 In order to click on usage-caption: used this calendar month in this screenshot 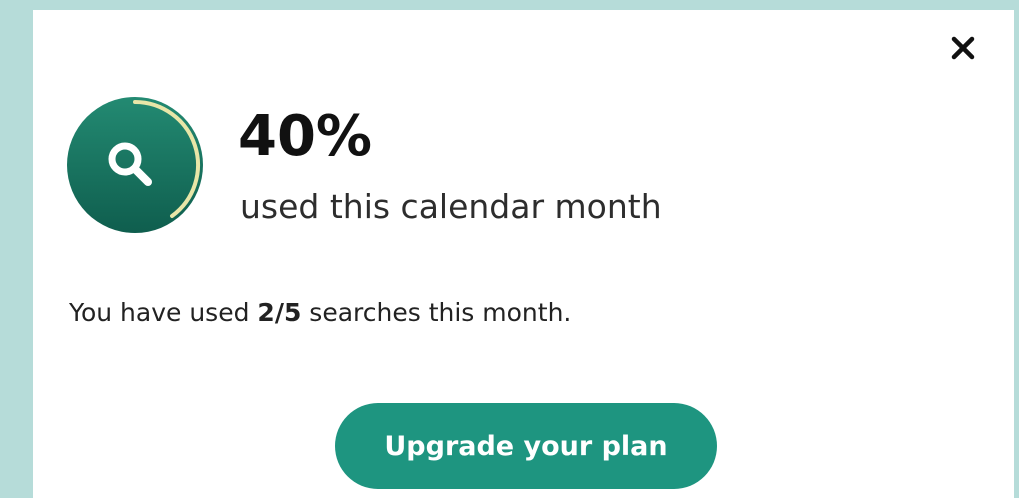, I will do `click(451, 206)`.